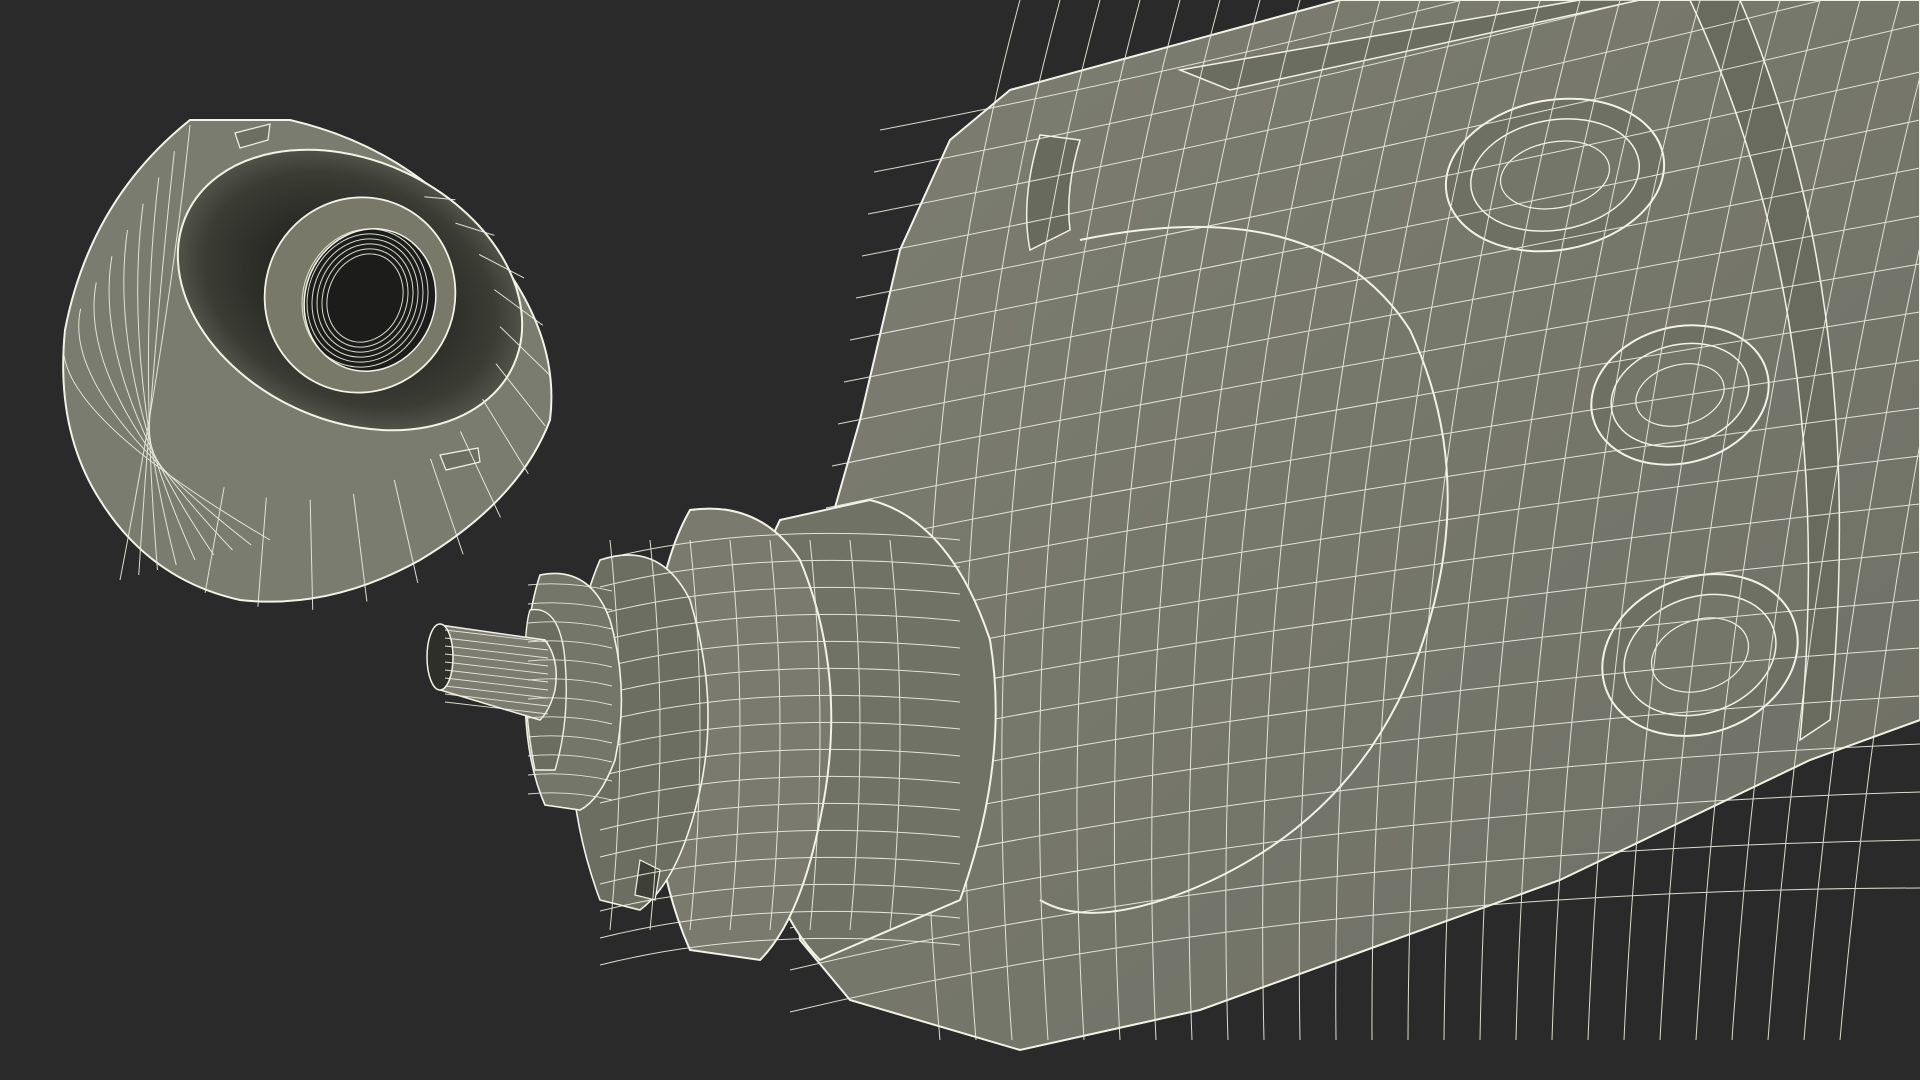  I want to click on nozzle-tip-opening, so click(440, 657).